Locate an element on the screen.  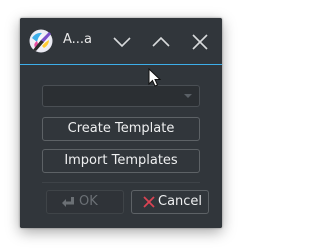
cancel-button: Cancel is located at coordinates (170, 202).